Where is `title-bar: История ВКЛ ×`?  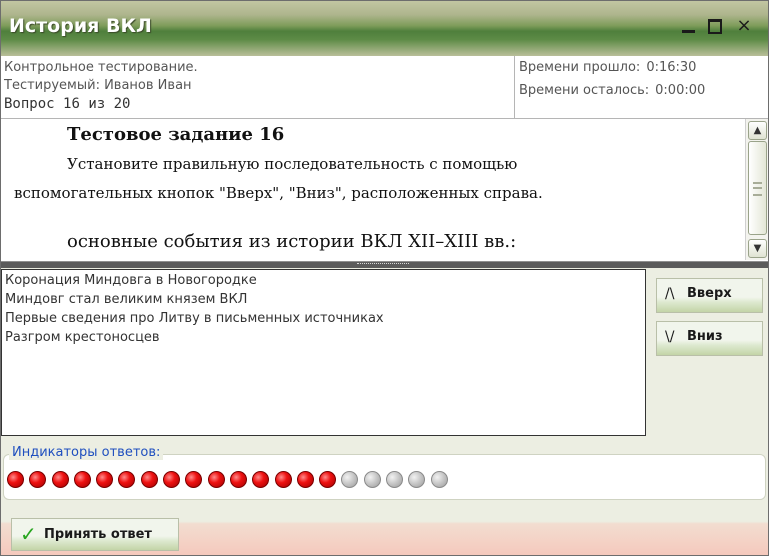
title-bar: История ВКЛ × is located at coordinates (384, 28).